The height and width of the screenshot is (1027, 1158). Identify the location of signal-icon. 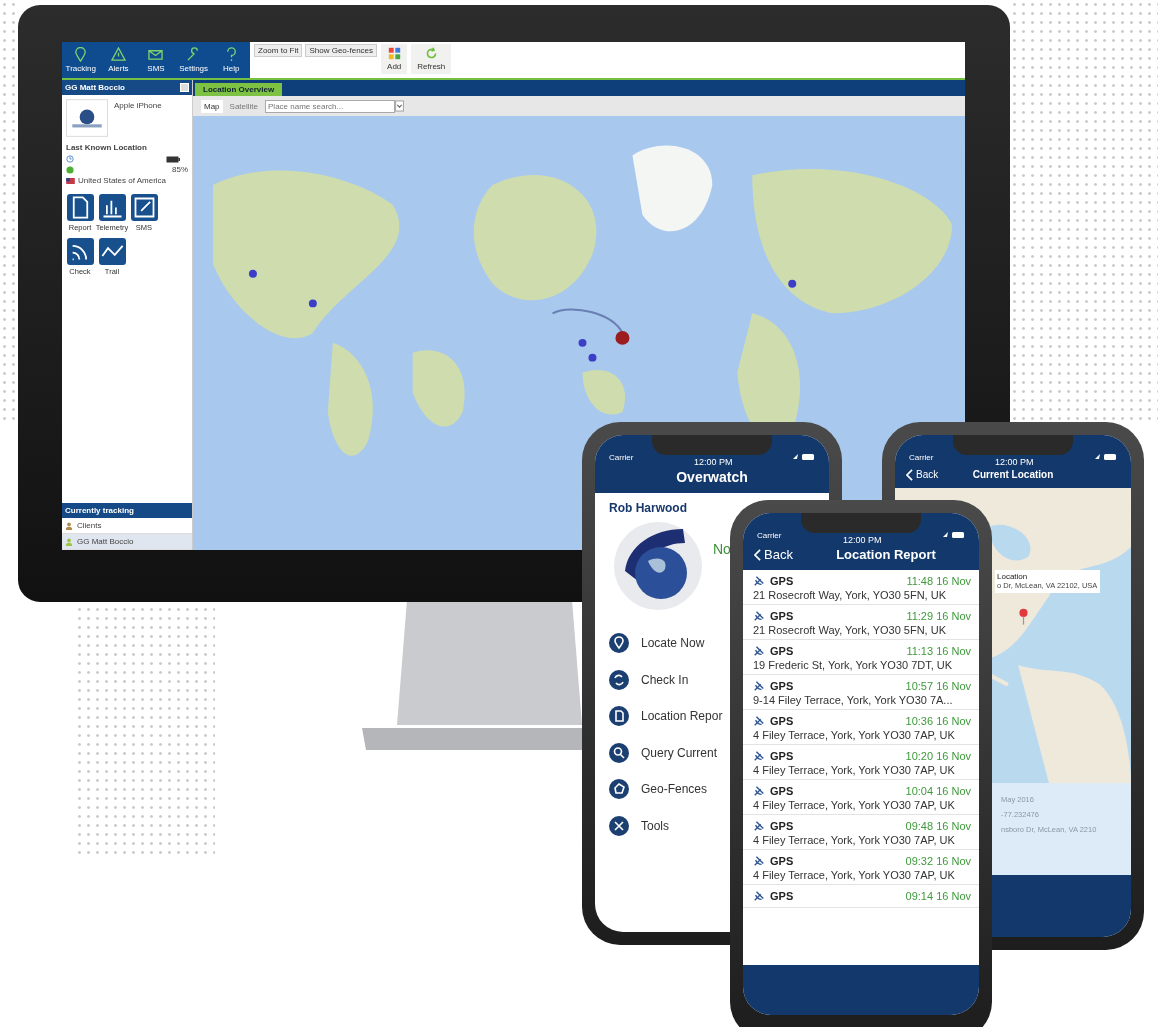
(80, 251).